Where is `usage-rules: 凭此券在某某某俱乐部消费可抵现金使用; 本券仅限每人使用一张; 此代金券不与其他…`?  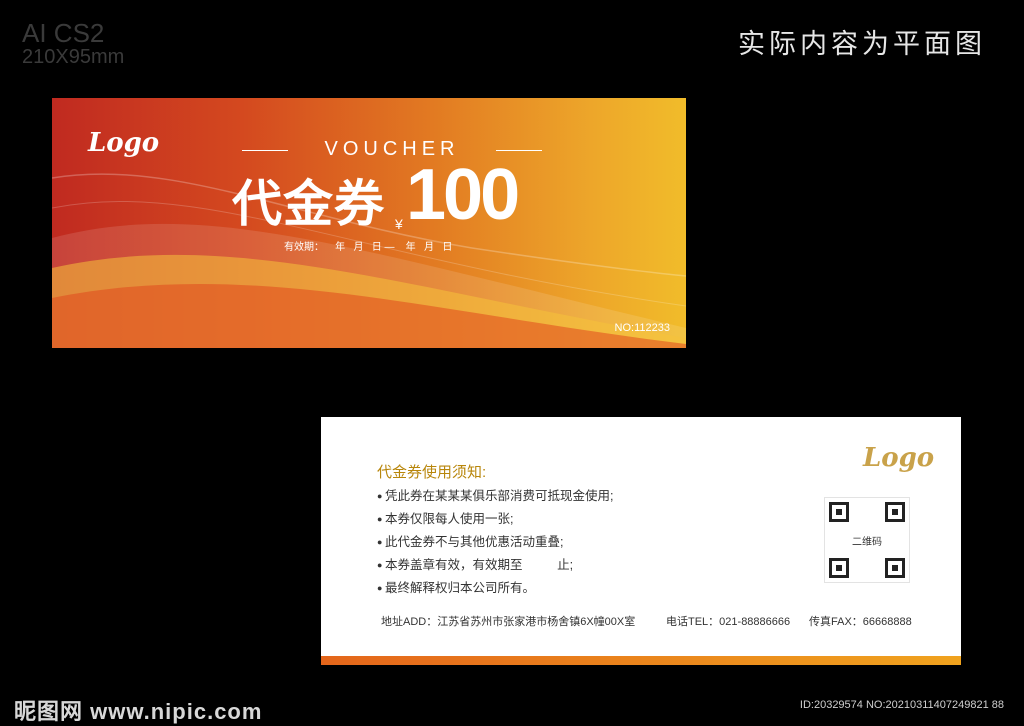 usage-rules: 凭此券在某某某俱乐部消费可抵现金使用; 本券仅限每人使用一张; 此代金券不与其他… is located at coordinates (495, 542).